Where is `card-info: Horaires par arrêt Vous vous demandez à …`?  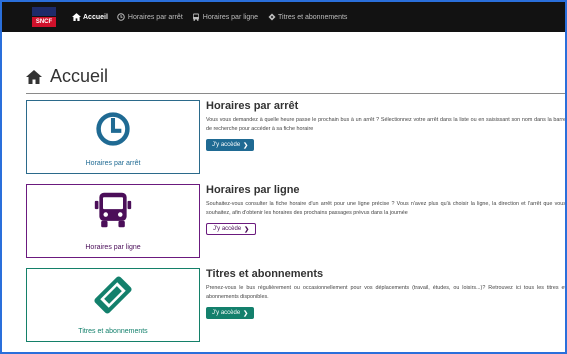 card-info: Horaires par arrêt Vous vous demandez à … is located at coordinates (386, 125).